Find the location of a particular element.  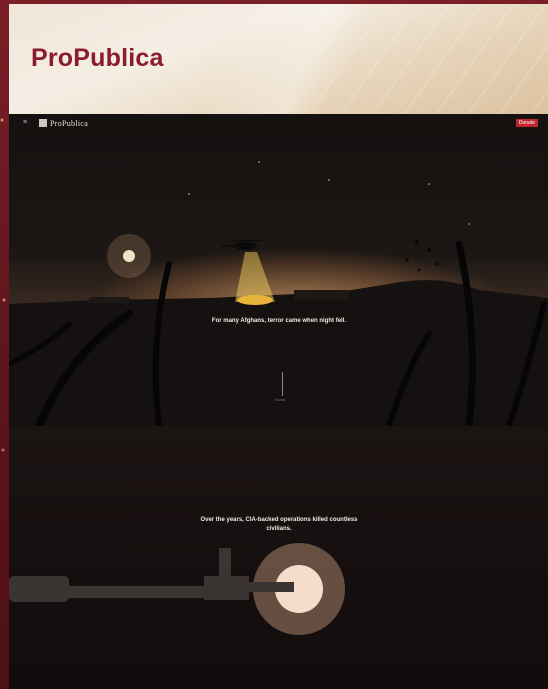

menu-icon: ≡ is located at coordinates (27, 122).